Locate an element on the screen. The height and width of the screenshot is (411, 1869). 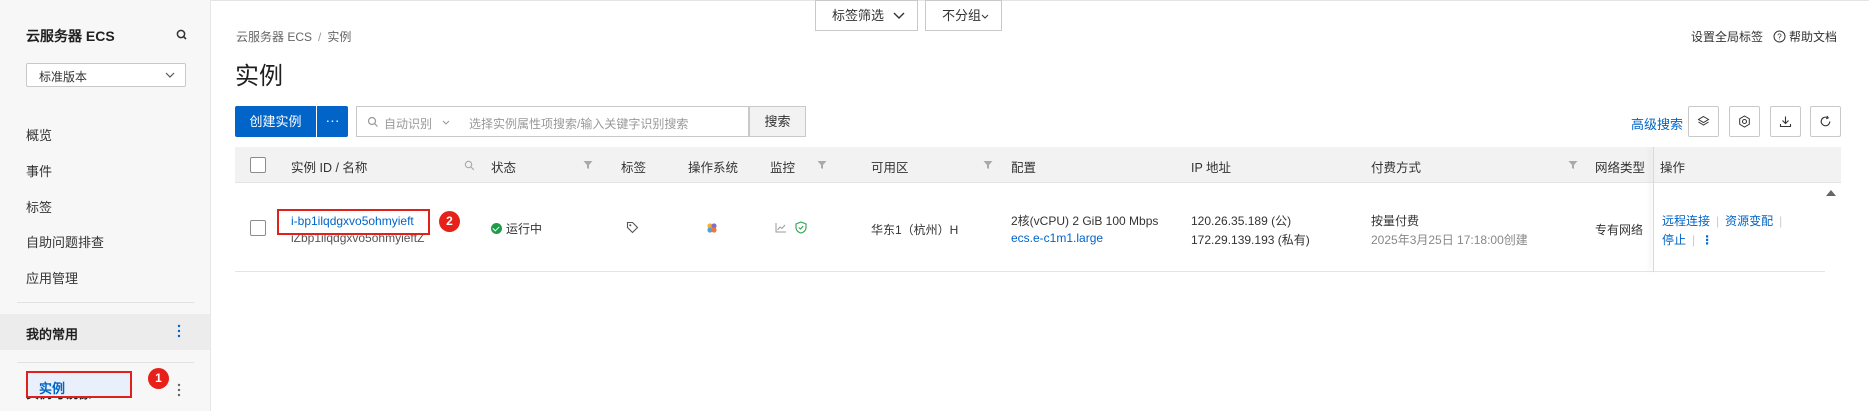
sidebar-item-events: 事件 is located at coordinates (39, 170).